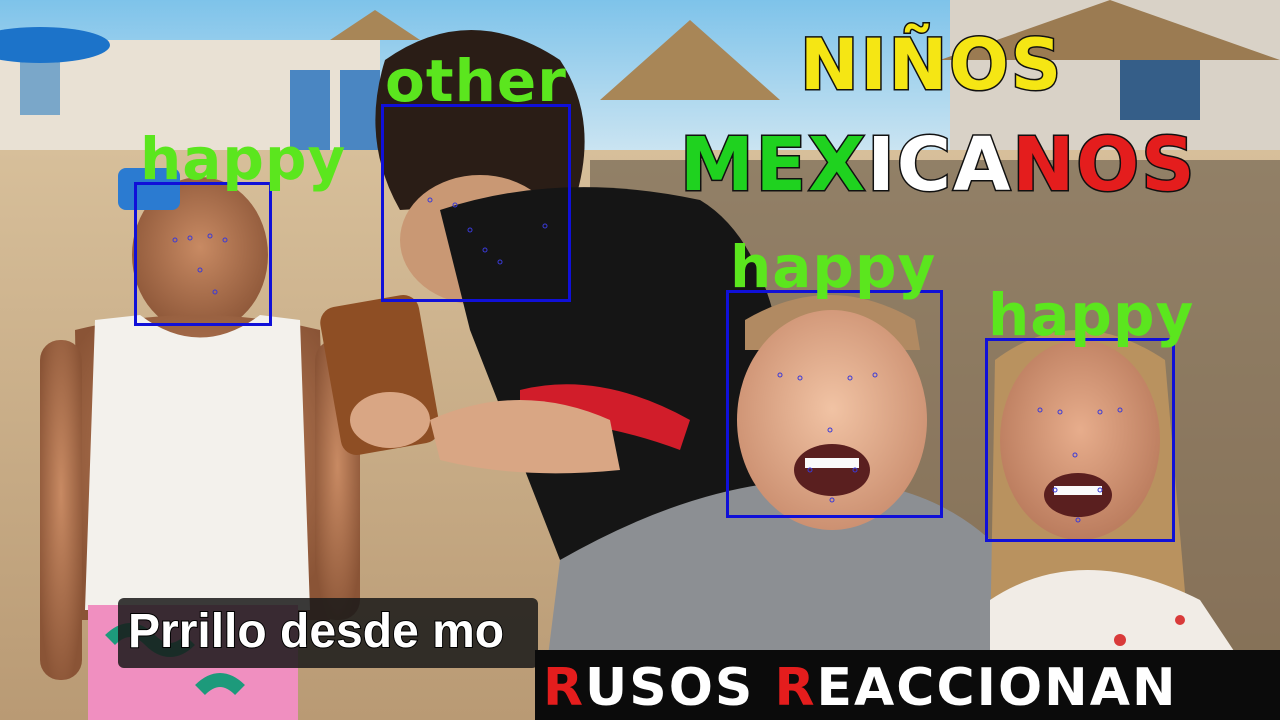 The height and width of the screenshot is (720, 1280). What do you see at coordinates (1104, 165) in the screenshot?
I see `title-nos: NOS` at bounding box center [1104, 165].